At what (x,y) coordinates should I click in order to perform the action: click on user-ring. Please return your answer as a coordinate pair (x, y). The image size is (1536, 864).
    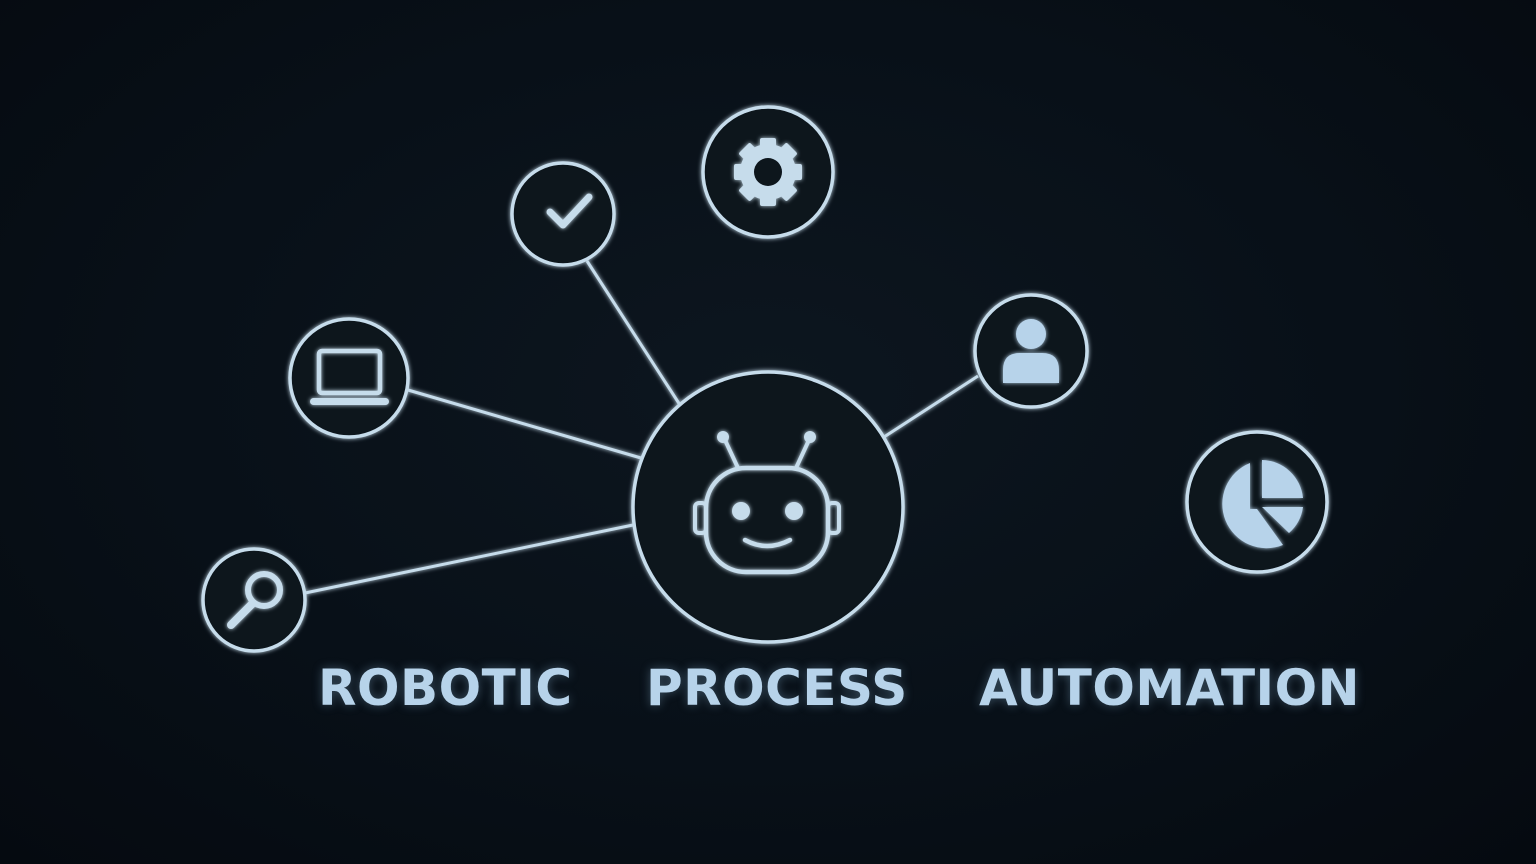
    Looking at the image, I should click on (1031, 351).